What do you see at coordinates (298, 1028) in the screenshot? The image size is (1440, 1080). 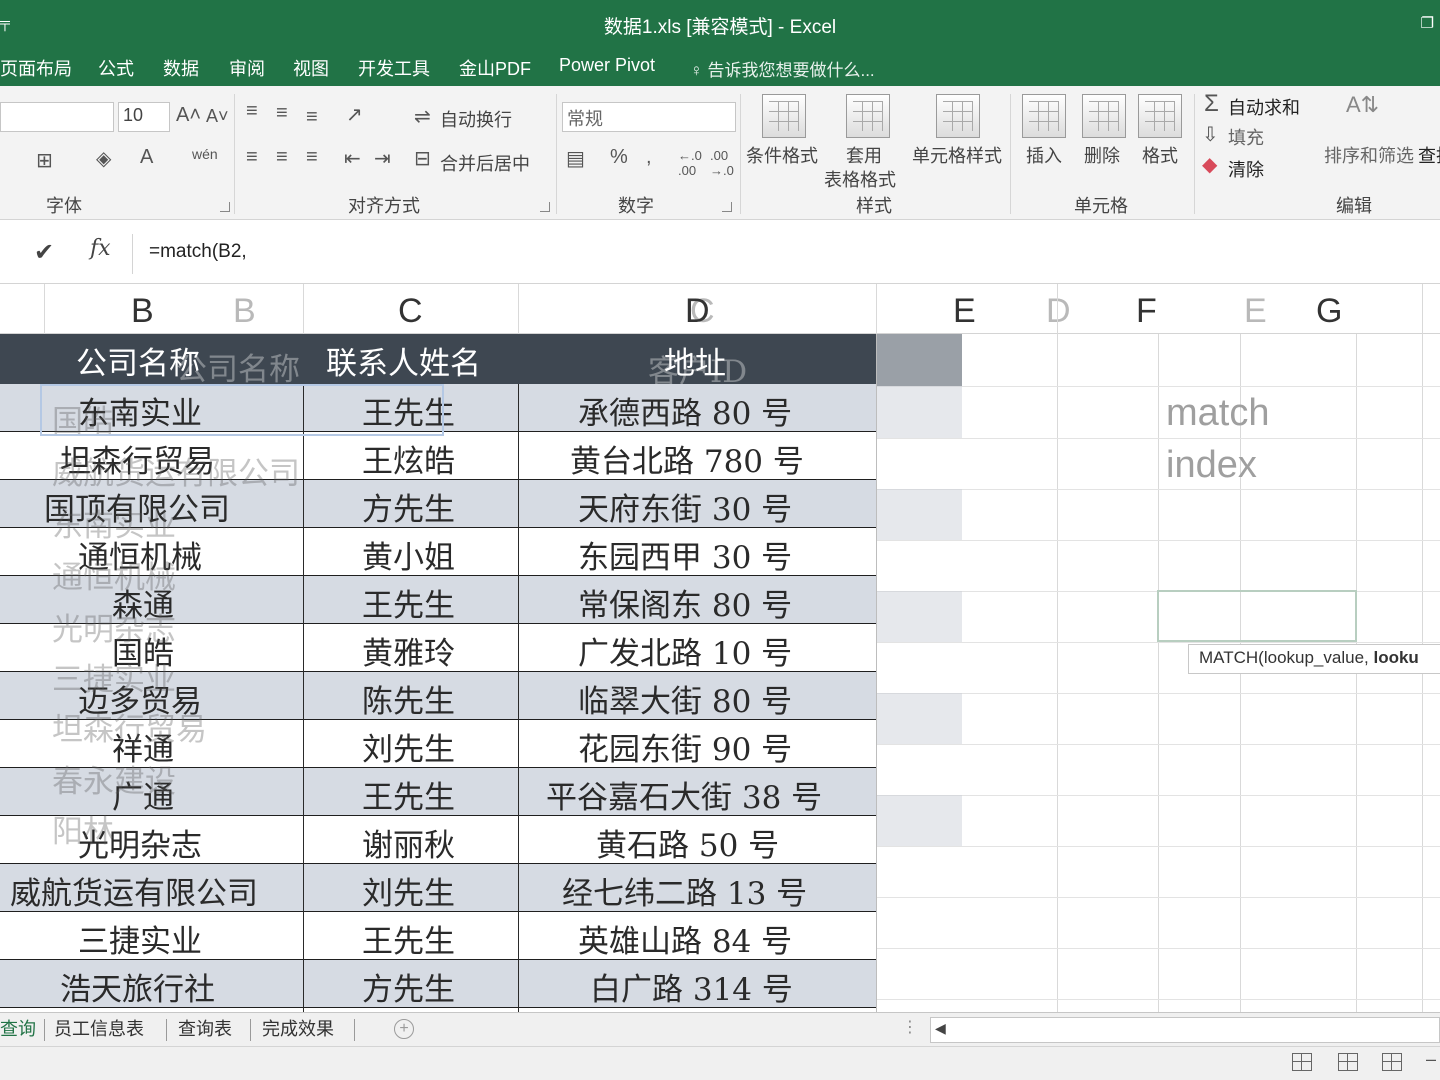 I see `sheet-tab-finished: 完成效果` at bounding box center [298, 1028].